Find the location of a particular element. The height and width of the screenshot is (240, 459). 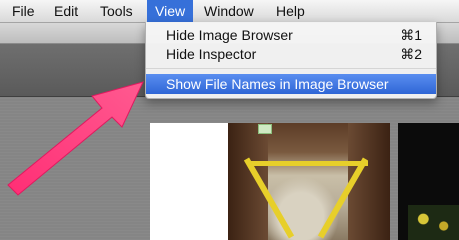

menu-item-shortcut: ⌘2 is located at coordinates (411, 54).